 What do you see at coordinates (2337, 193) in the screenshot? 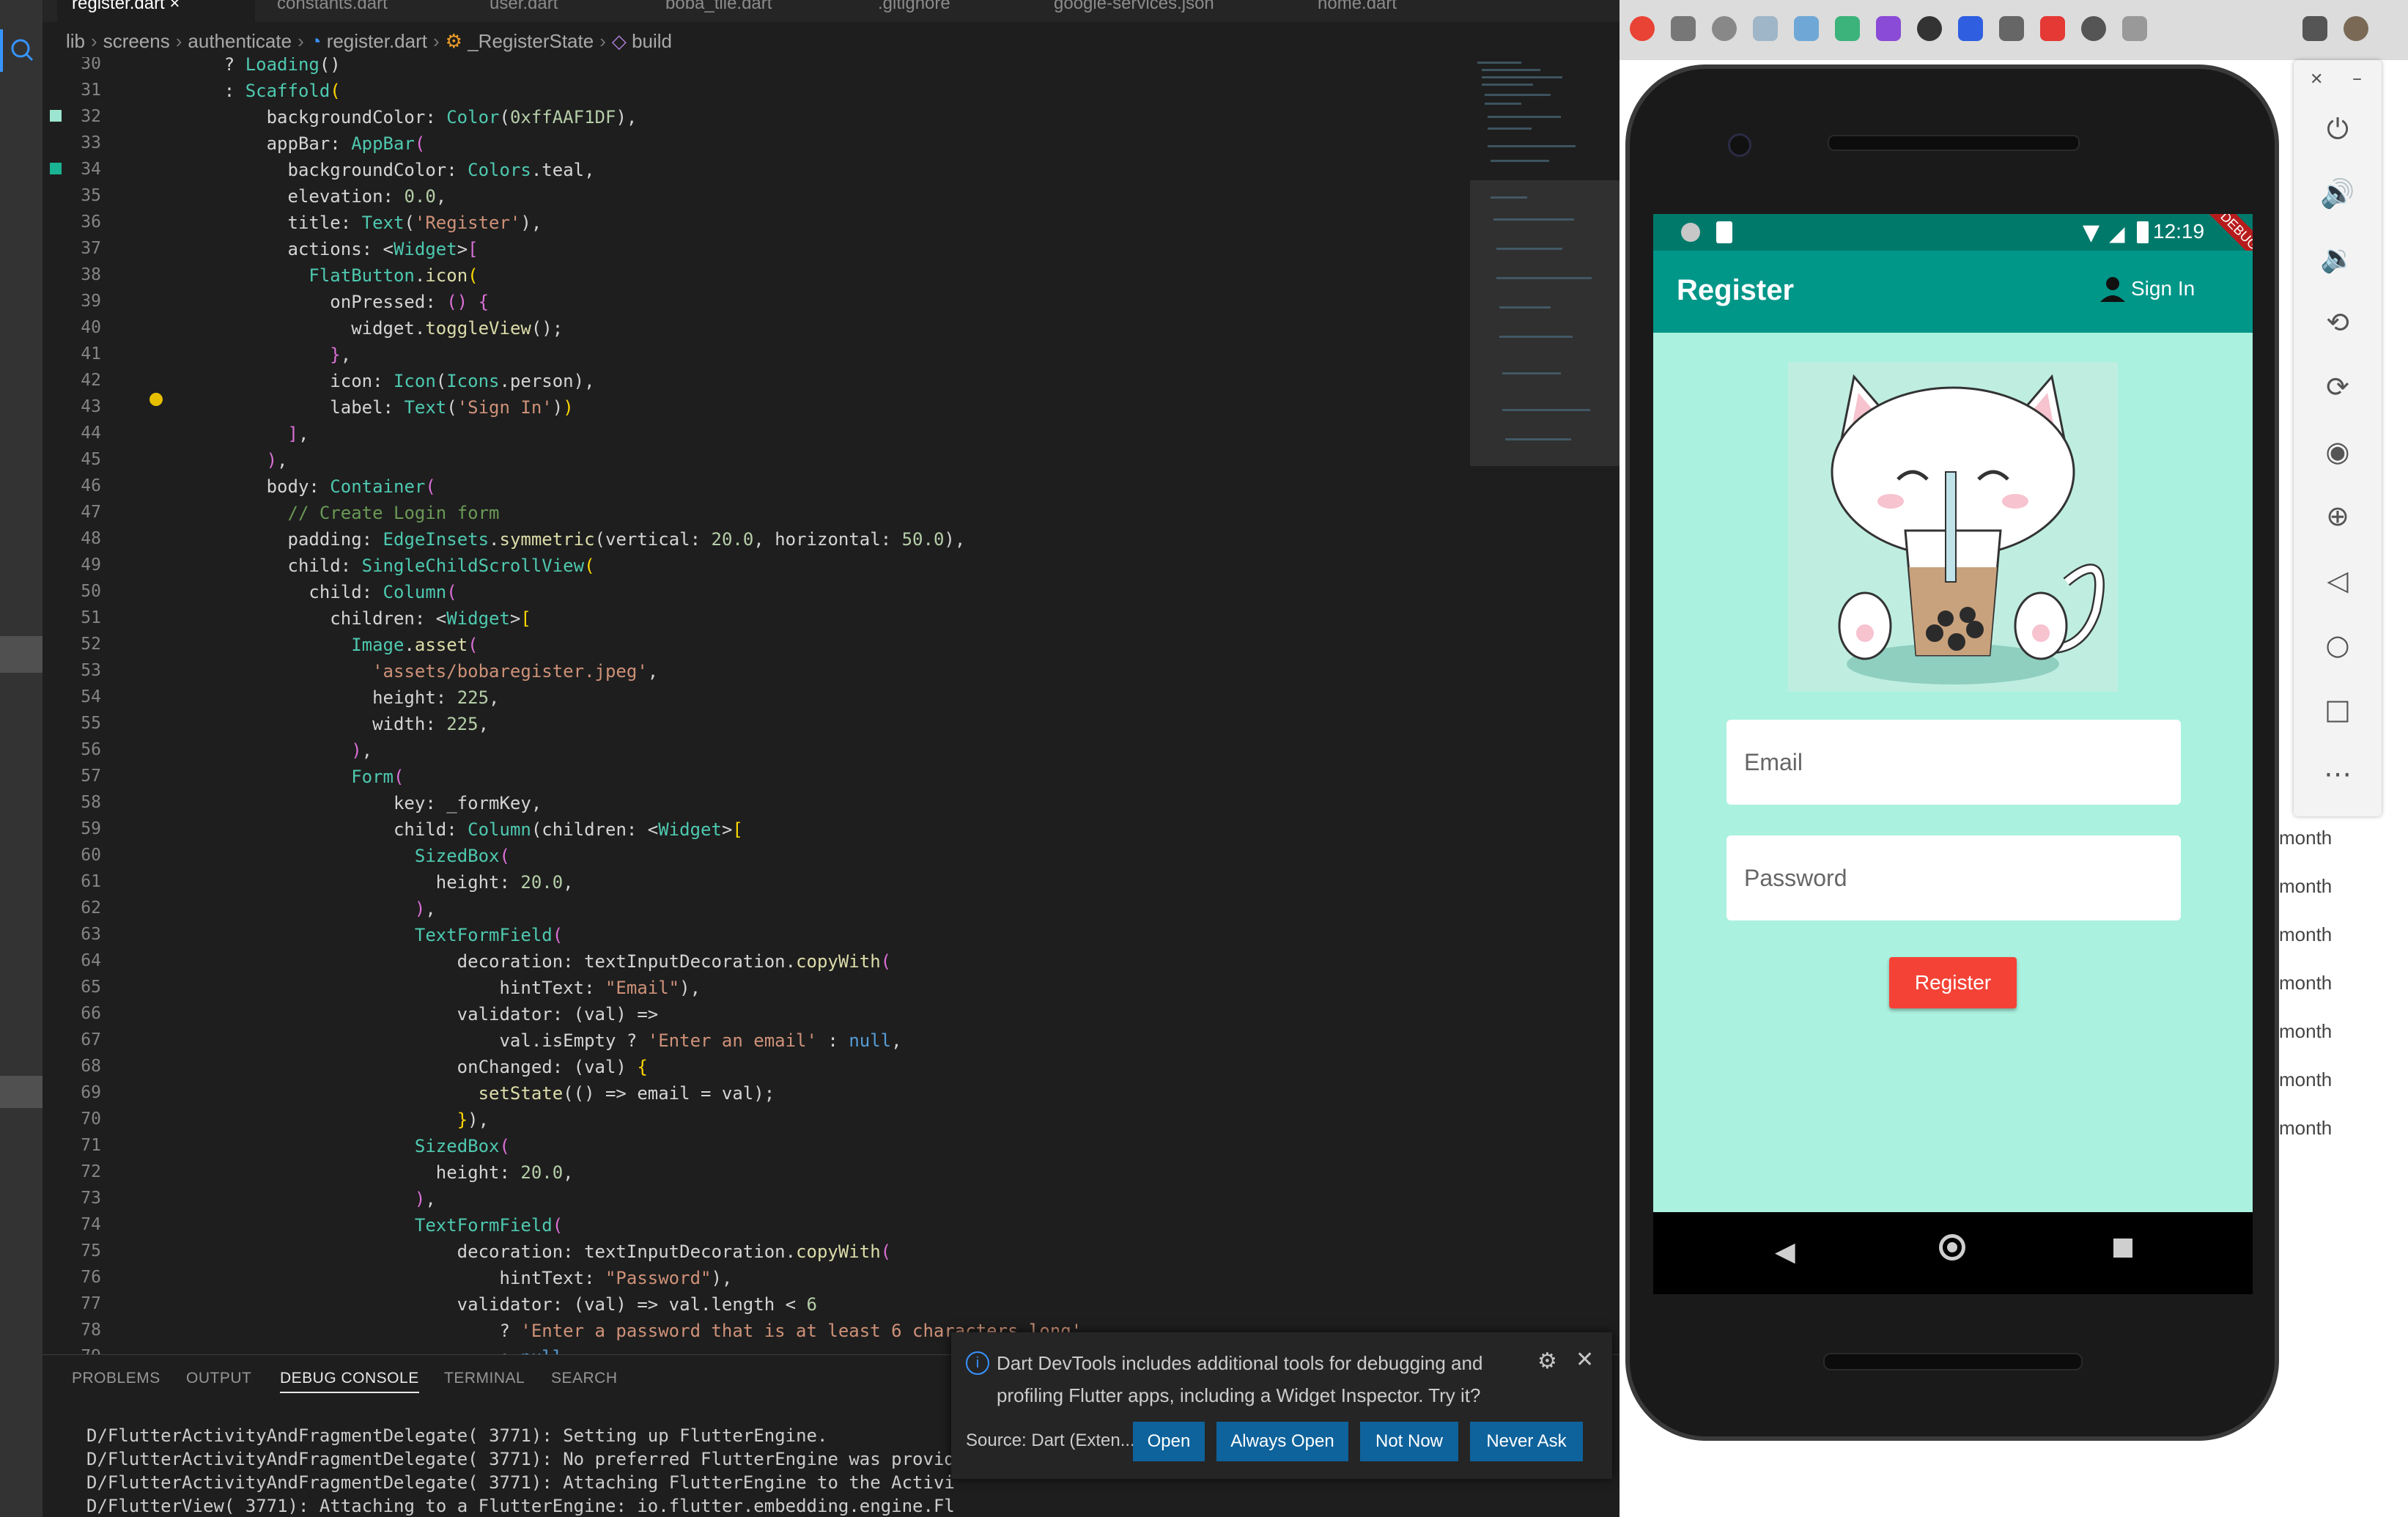
I see `volume-up-icon: 🔊` at bounding box center [2337, 193].